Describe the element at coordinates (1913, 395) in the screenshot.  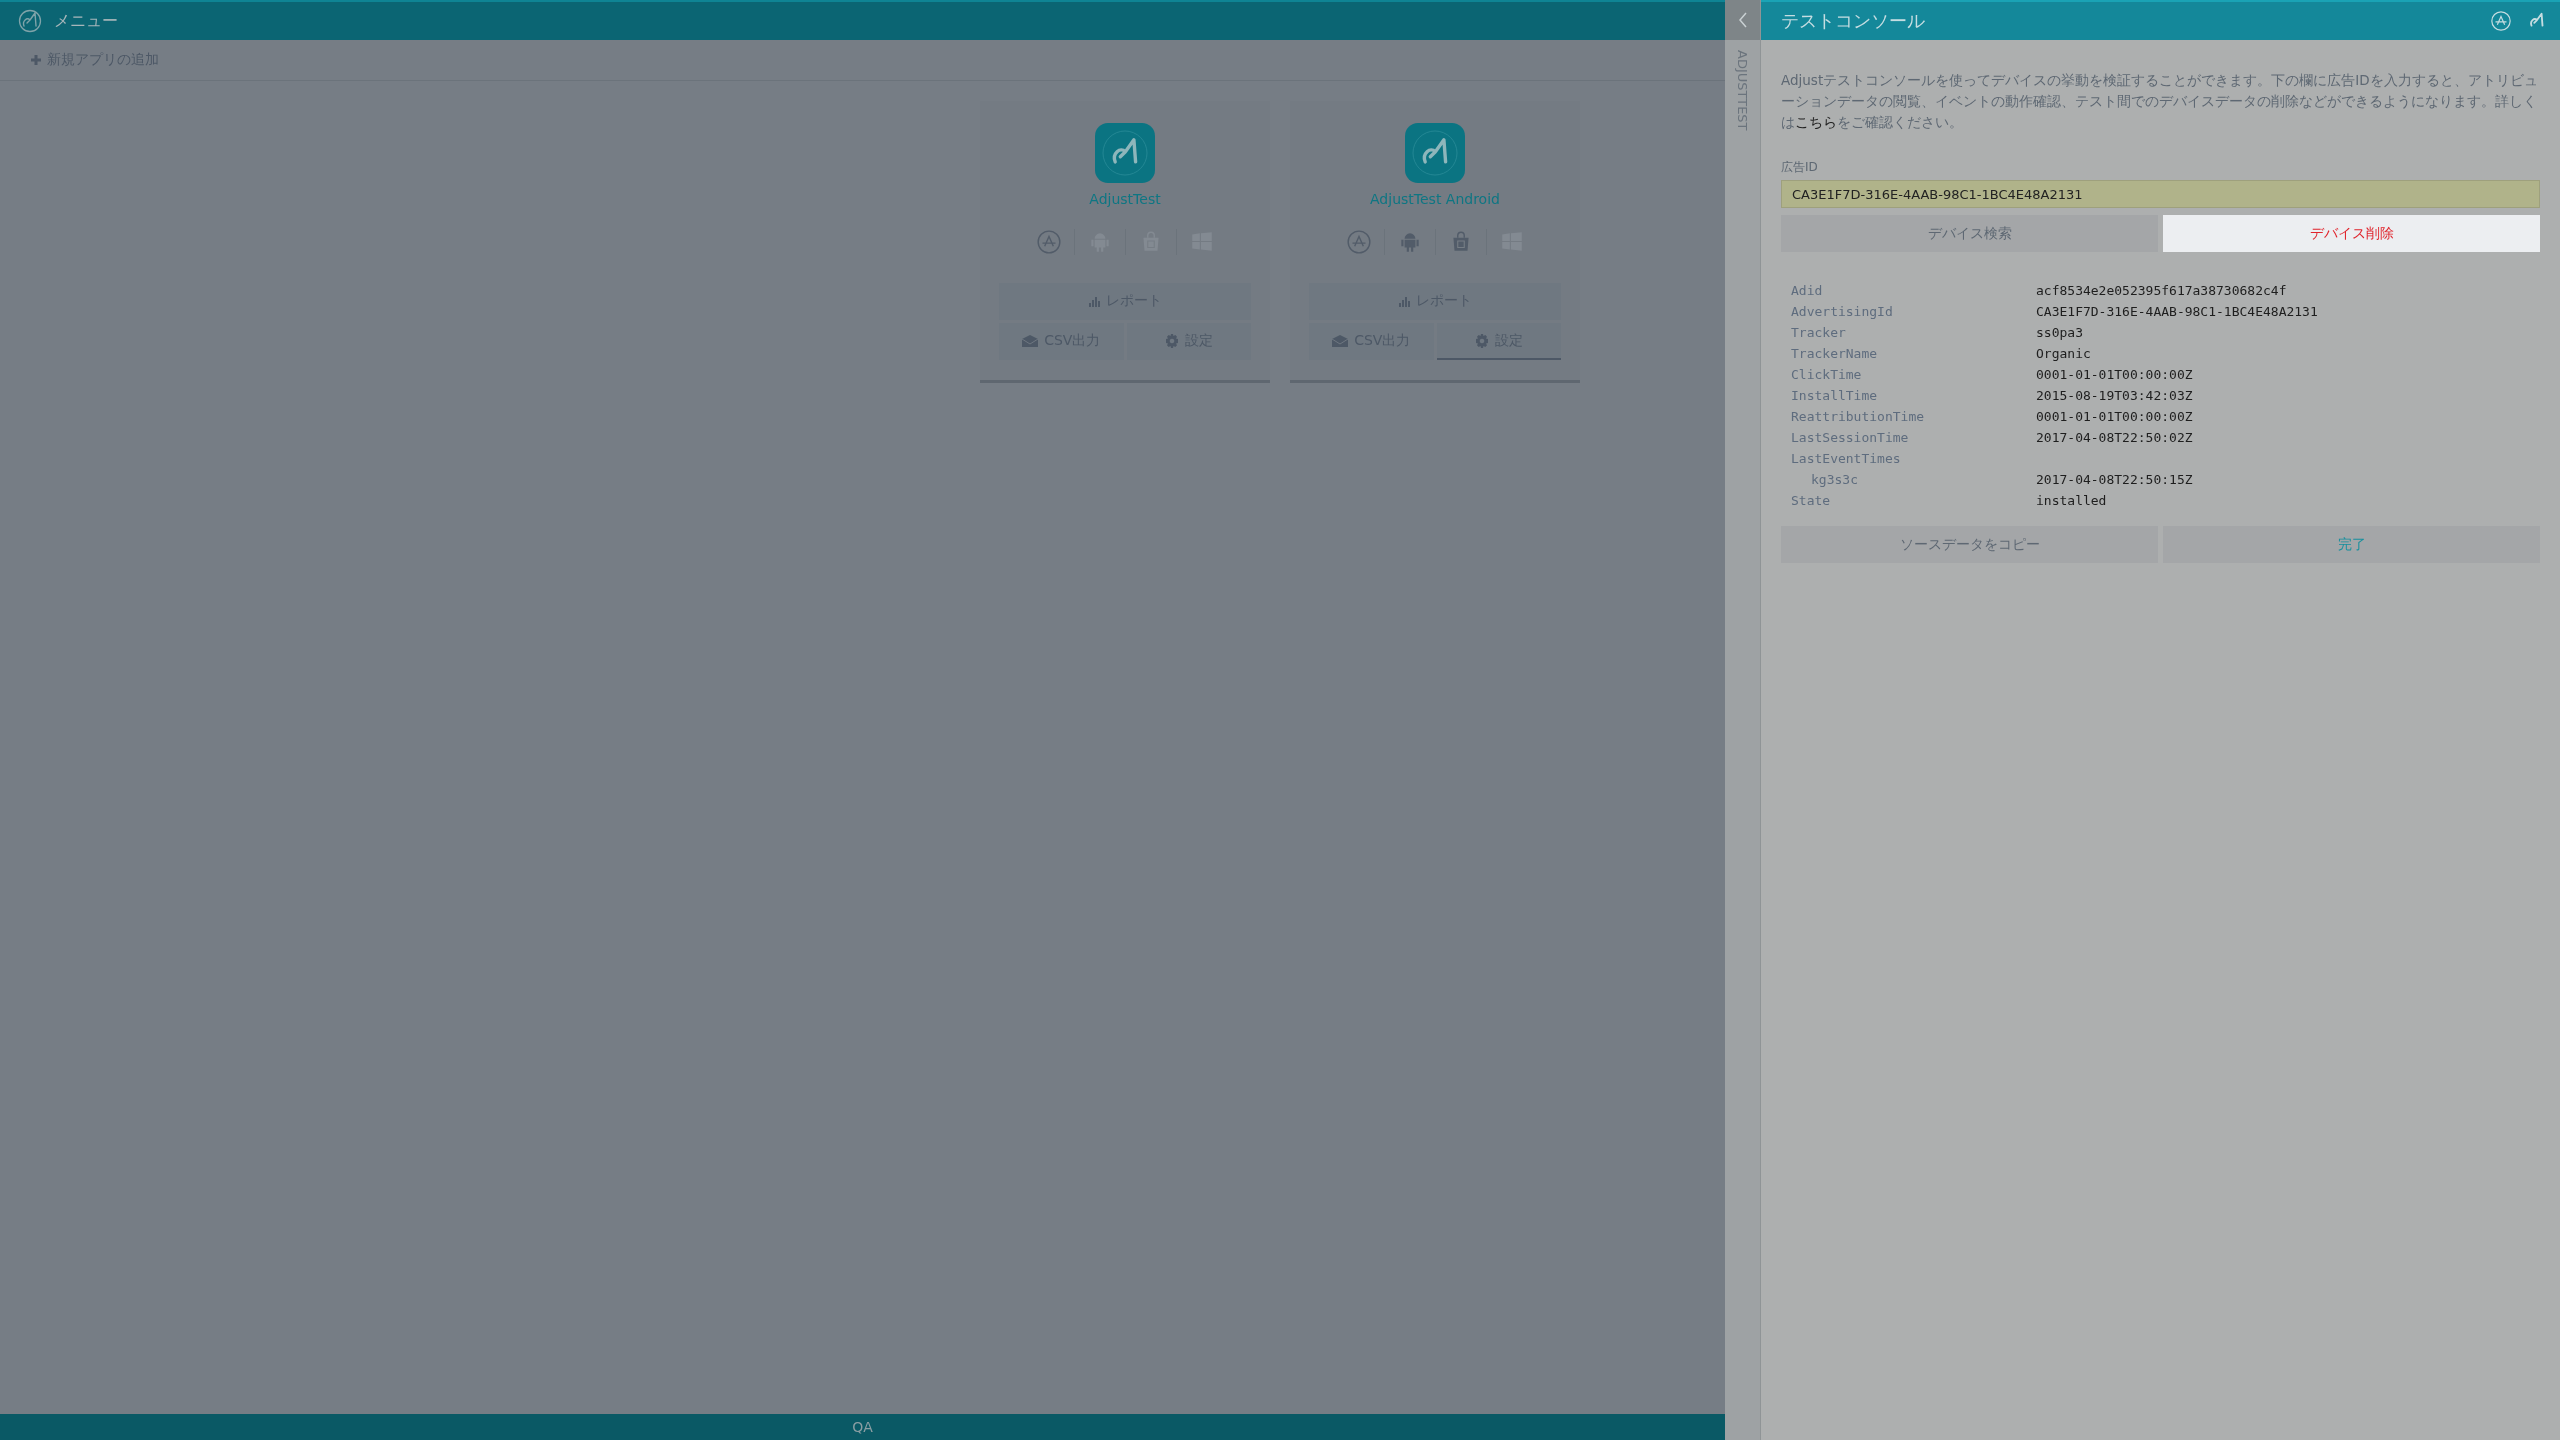
I see `field-key: InstallTime` at that location.